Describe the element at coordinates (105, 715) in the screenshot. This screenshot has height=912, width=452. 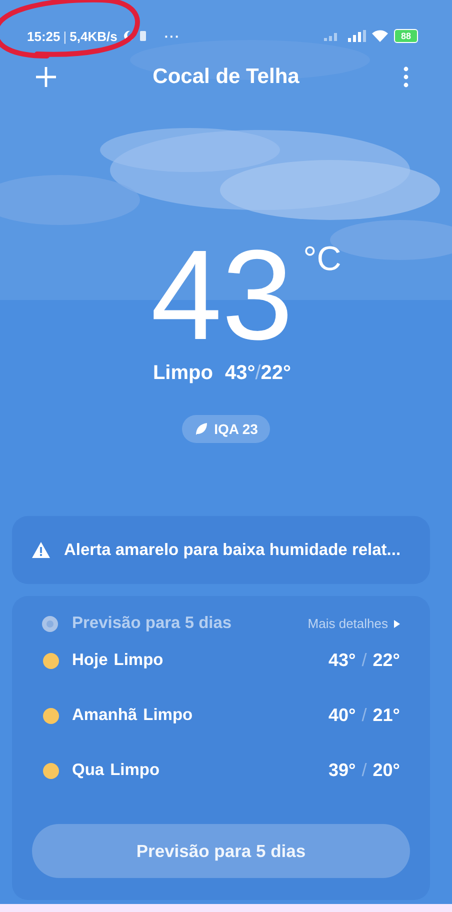
I see `forecast-day: Amanhã` at that location.